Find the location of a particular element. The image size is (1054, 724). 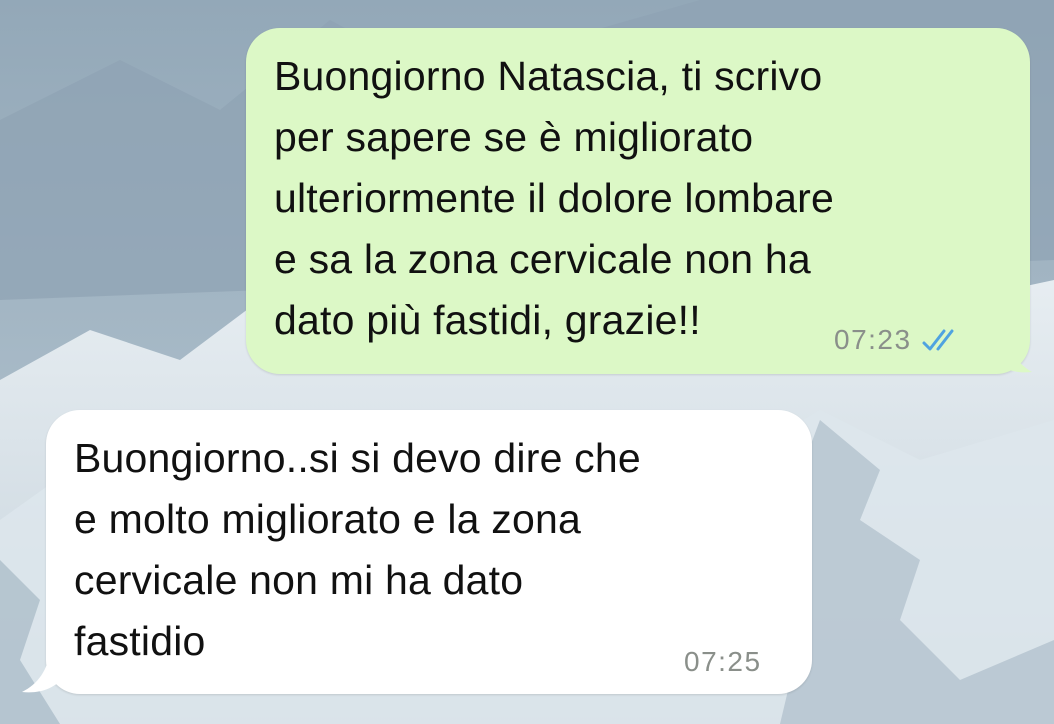

incoming-message-meta: 07:25 is located at coordinates (723, 662).